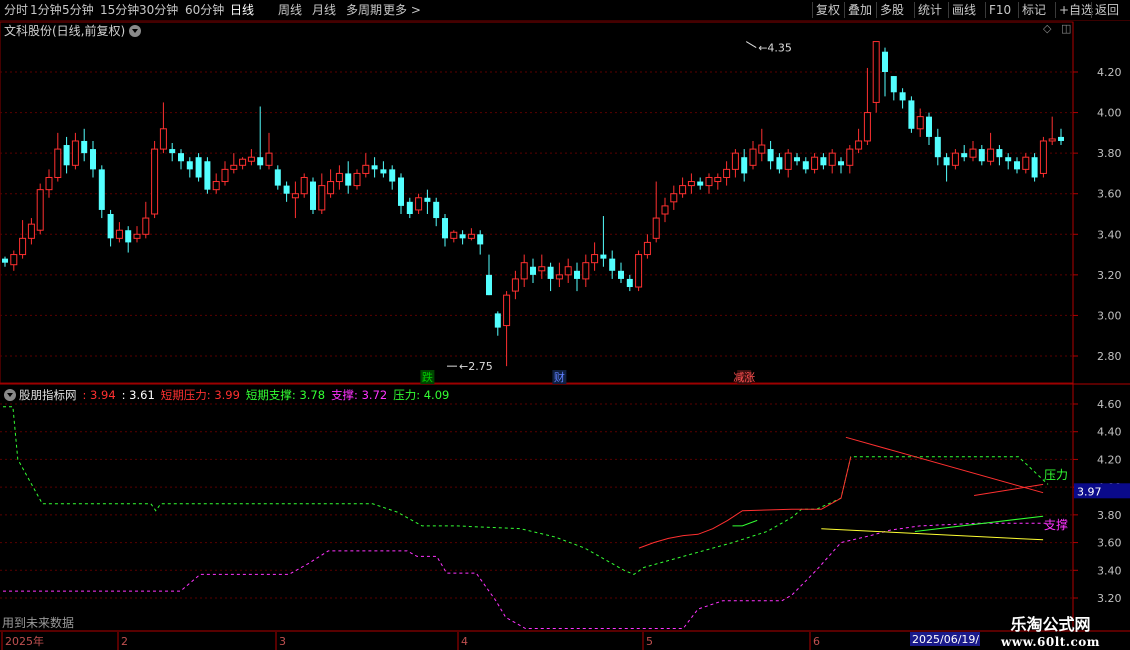  Describe the element at coordinates (359, 395) in the screenshot. I see `indicator-value-4: 支撑: 3.72` at that location.